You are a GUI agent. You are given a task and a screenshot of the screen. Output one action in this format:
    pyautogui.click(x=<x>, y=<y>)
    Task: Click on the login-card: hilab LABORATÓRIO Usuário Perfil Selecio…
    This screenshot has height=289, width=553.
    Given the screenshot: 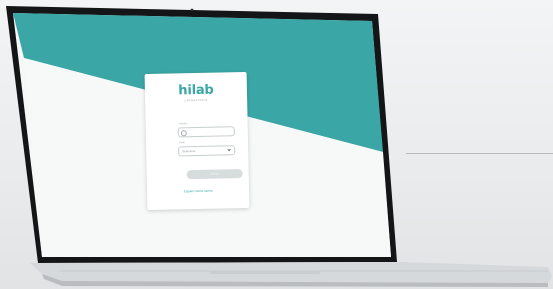 What is the action you would take?
    pyautogui.click(x=197, y=141)
    